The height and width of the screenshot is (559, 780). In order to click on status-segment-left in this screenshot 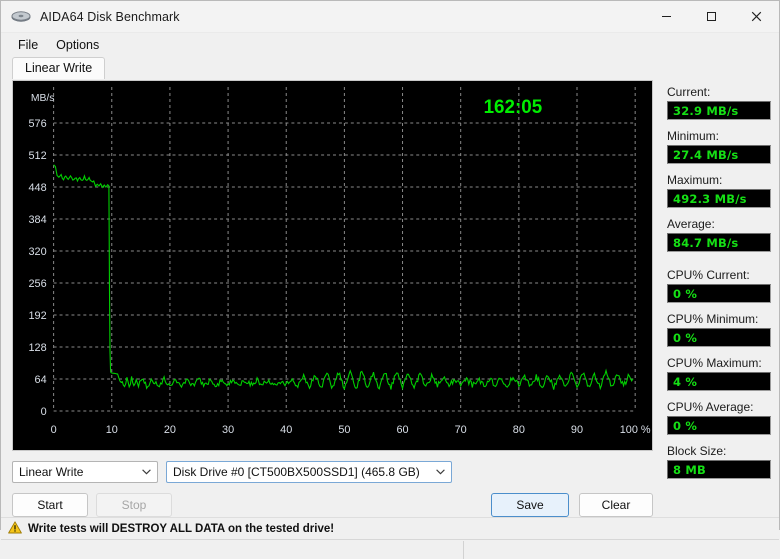, I will do `click(232, 549)`.